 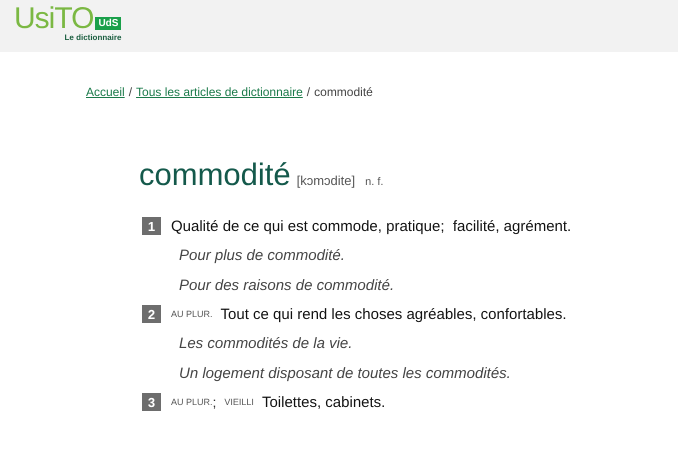 I want to click on sense-number: 2, so click(x=151, y=314).